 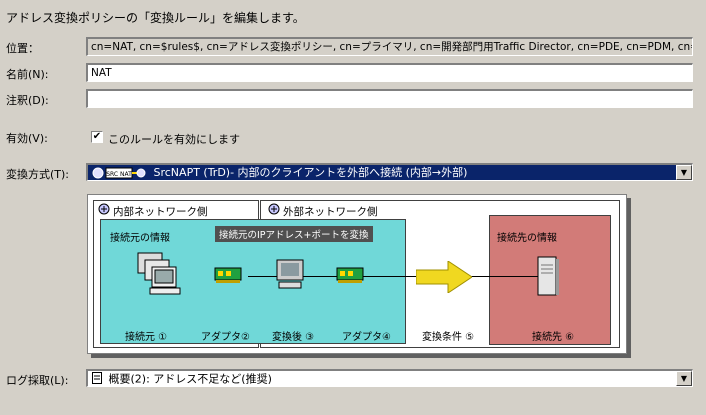 What do you see at coordinates (553, 337) in the screenshot?
I see `destination-label: 接続先 ⑥` at bounding box center [553, 337].